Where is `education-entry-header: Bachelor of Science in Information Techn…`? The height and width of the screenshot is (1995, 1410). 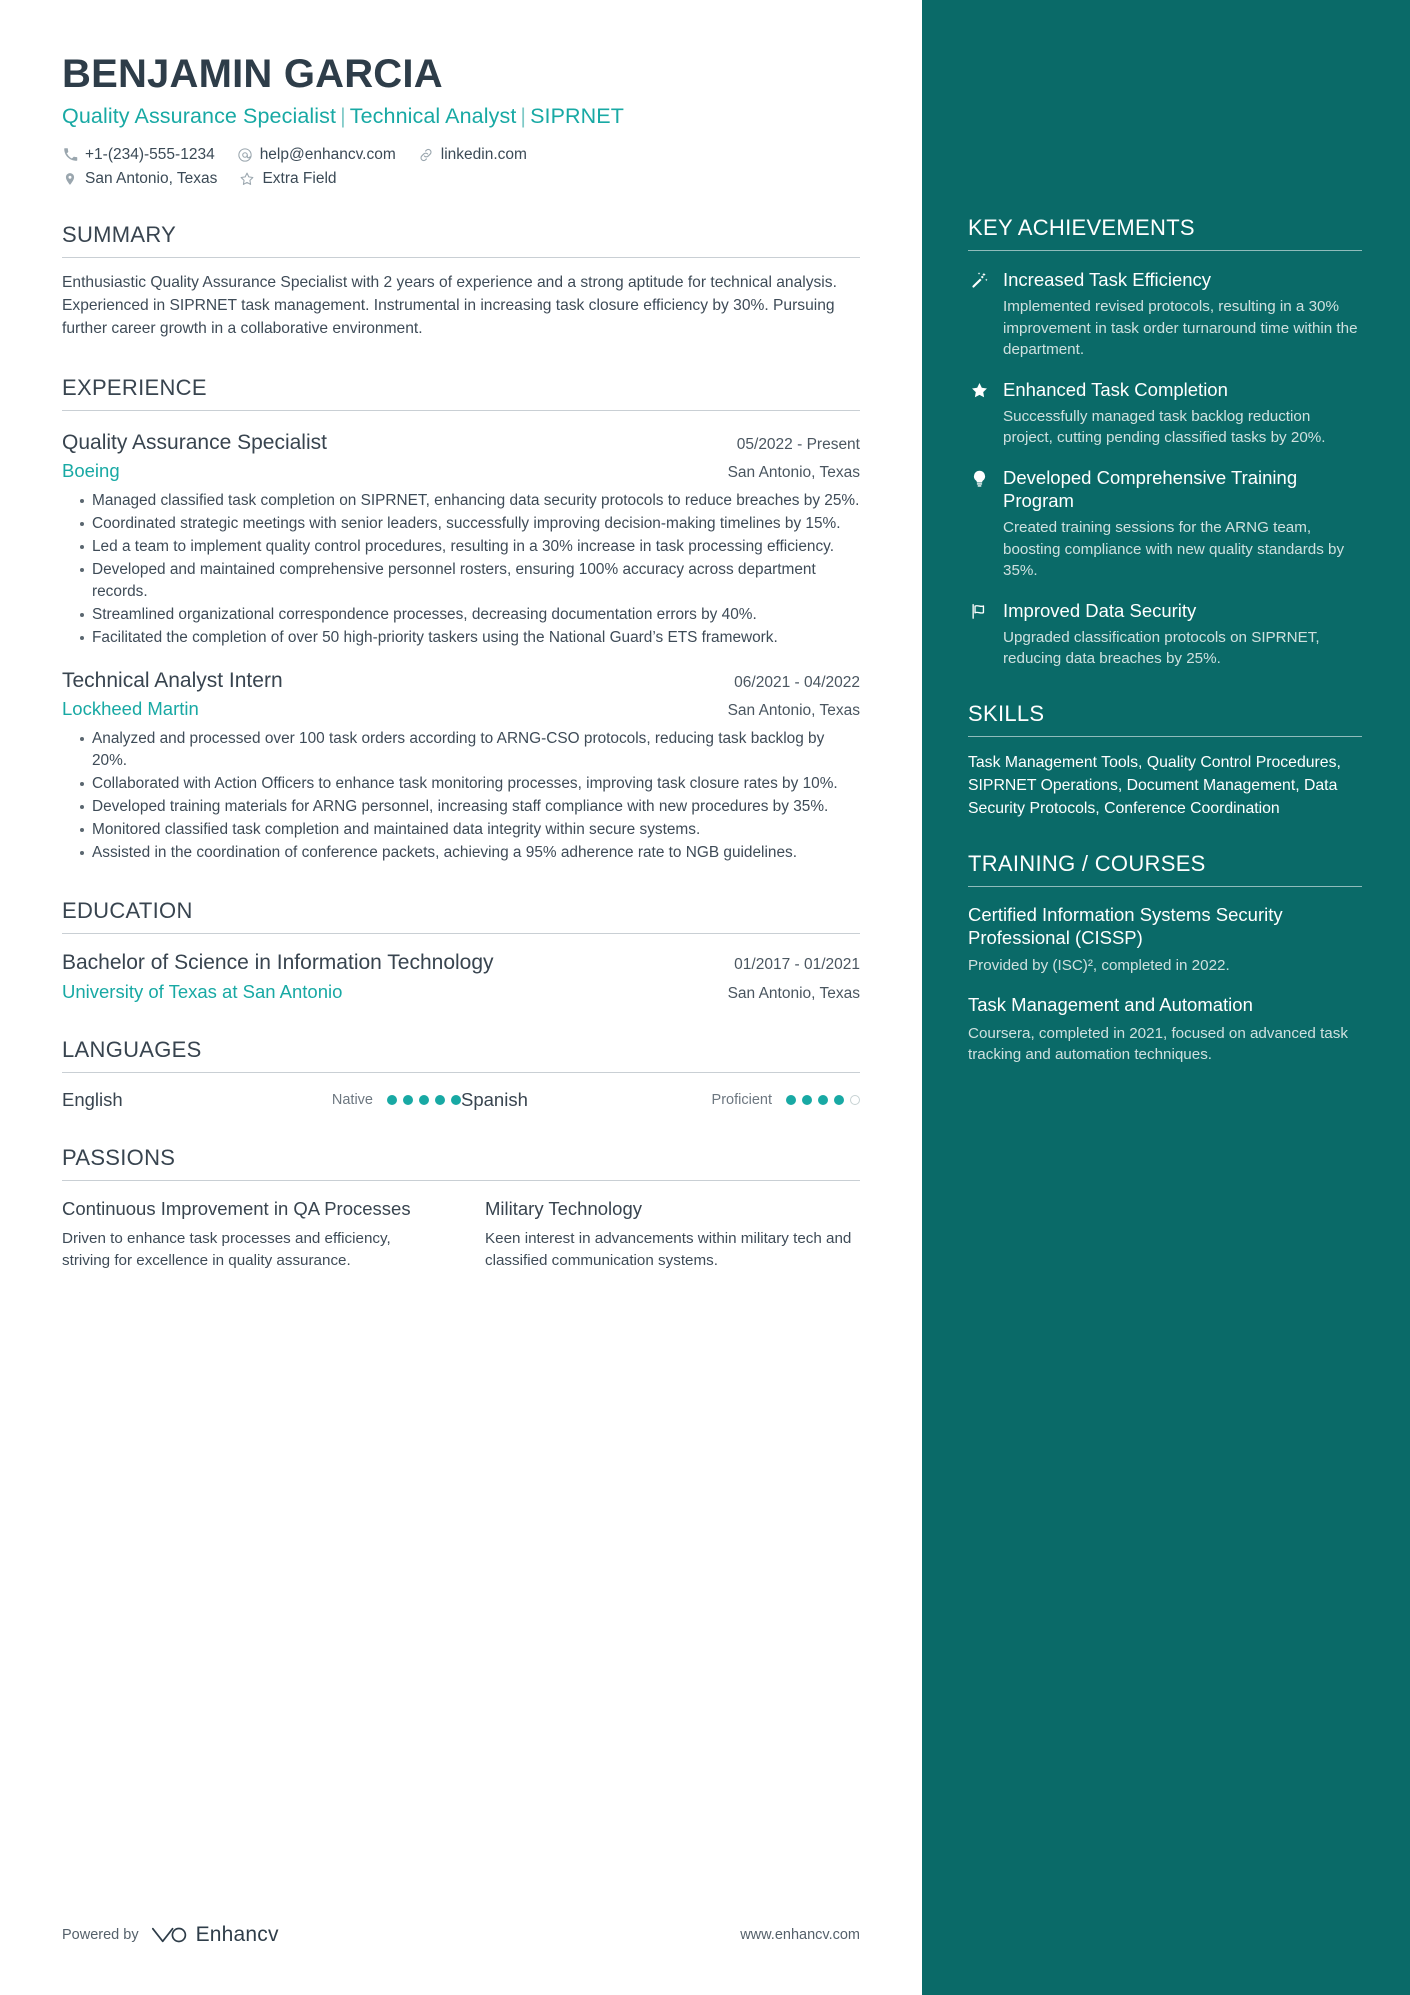
education-entry-header: Bachelor of Science in Information Techn… is located at coordinates (461, 963).